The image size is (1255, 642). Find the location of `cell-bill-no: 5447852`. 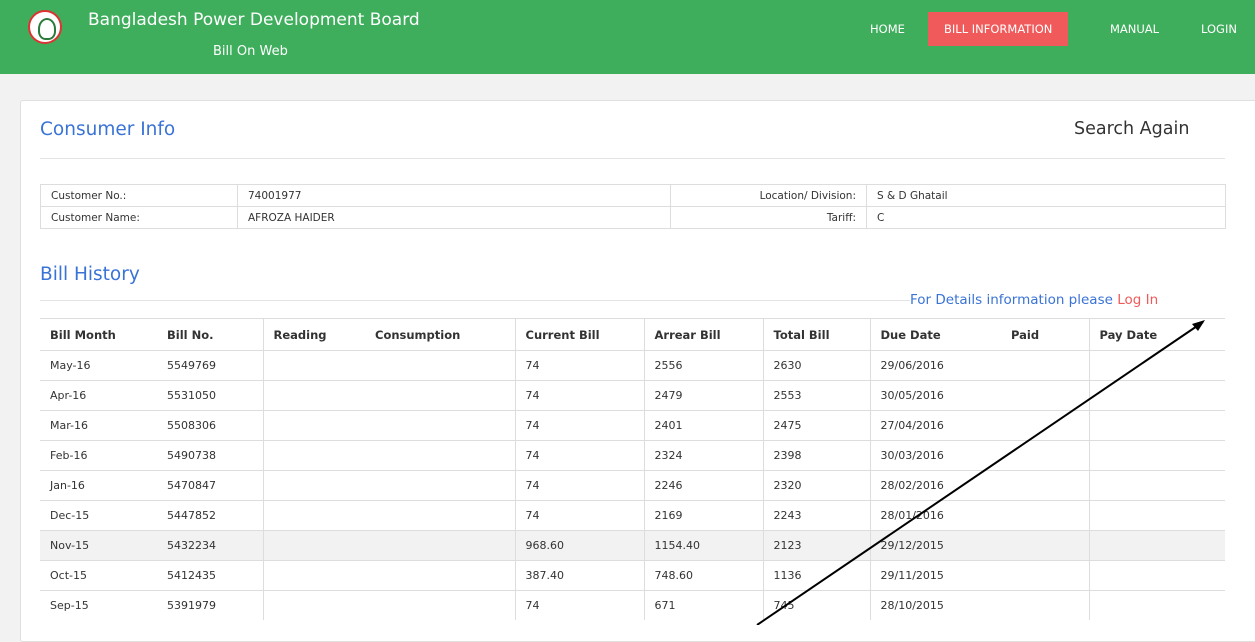

cell-bill-no: 5447852 is located at coordinates (210, 515).